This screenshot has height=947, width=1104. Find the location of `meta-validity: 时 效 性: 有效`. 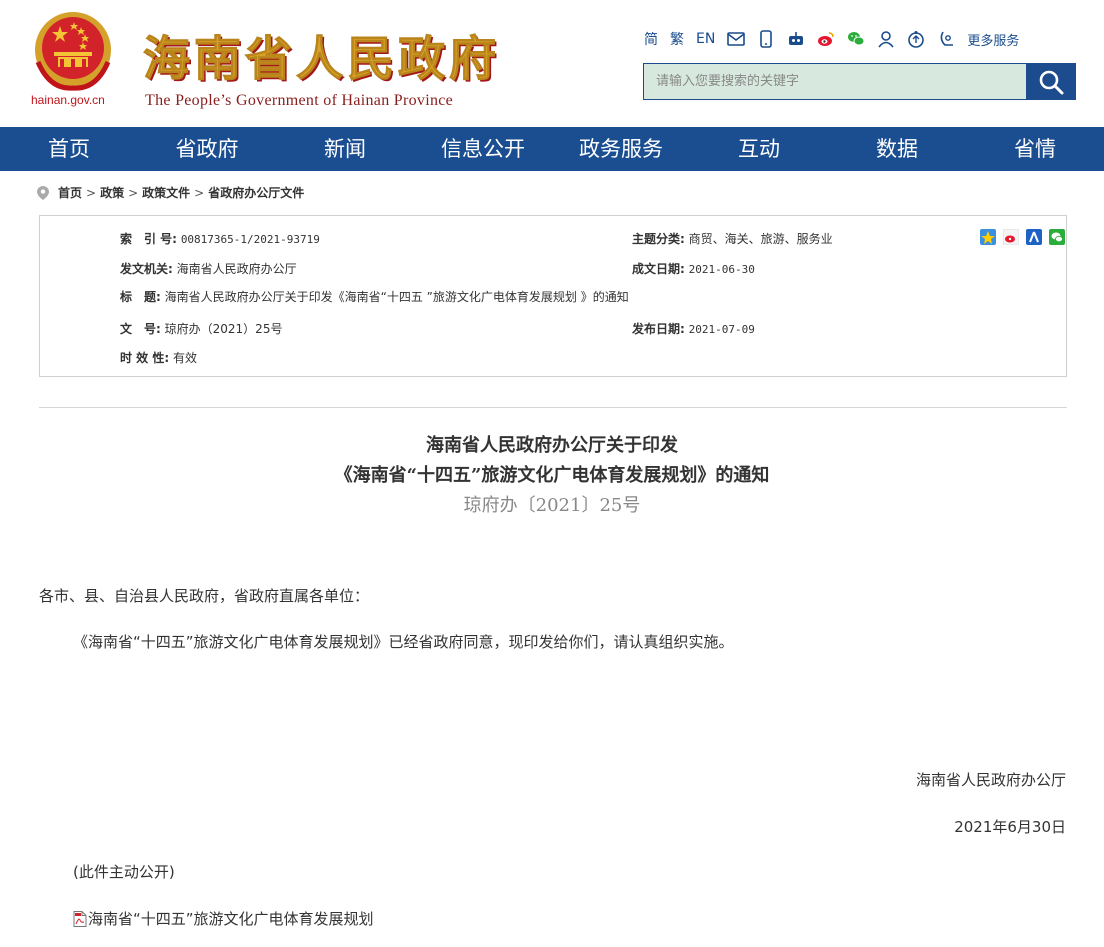

meta-validity: 时 效 性: 有效 is located at coordinates (158, 357).